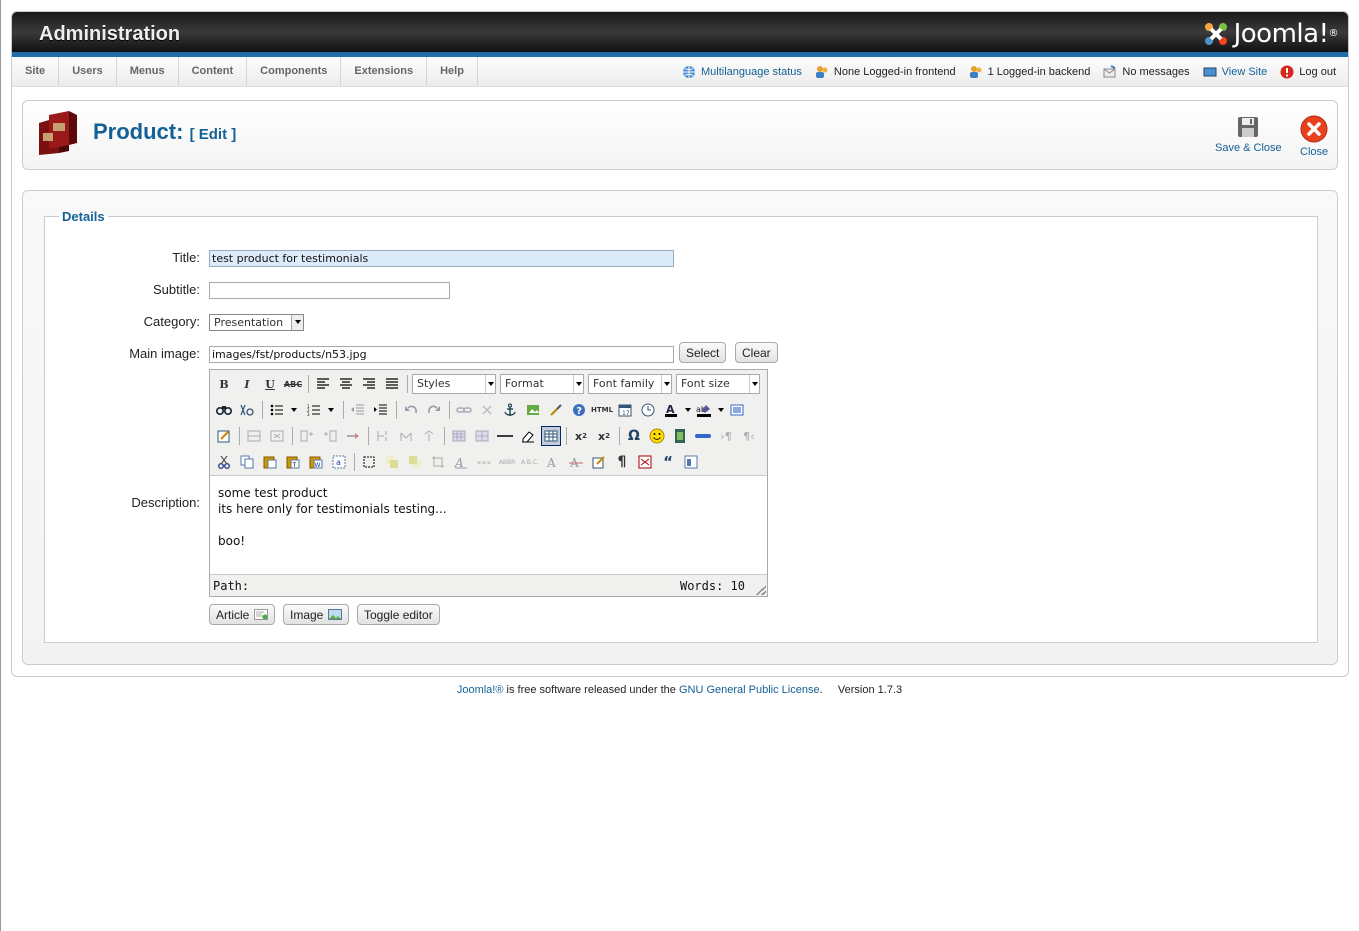 The image size is (1359, 931). Describe the element at coordinates (406, 436) in the screenshot. I see `merge-cells-icon` at that location.